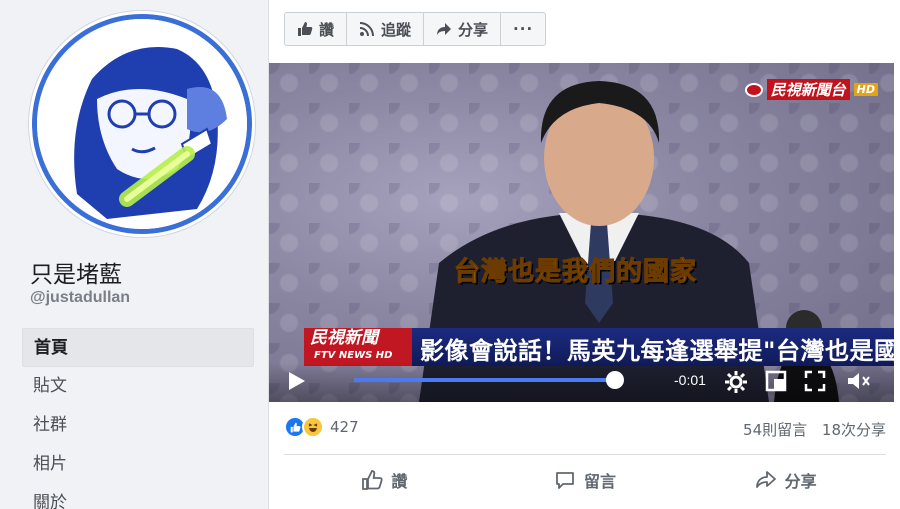  Describe the element at coordinates (138, 425) in the screenshot. I see `nav-item-community: 社群` at that location.